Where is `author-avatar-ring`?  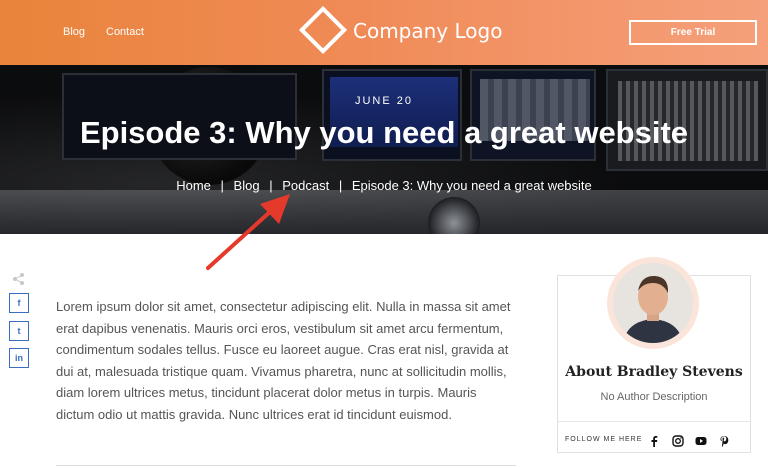
author-avatar-ring is located at coordinates (653, 303).